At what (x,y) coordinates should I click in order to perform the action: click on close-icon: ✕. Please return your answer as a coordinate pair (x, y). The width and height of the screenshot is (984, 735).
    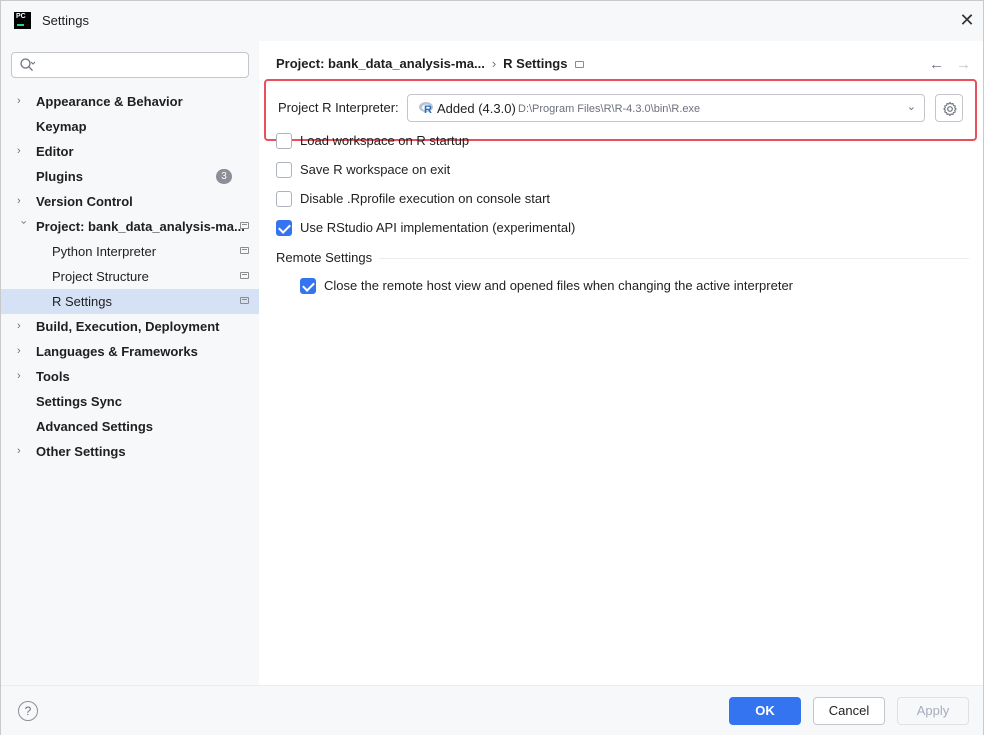
    Looking at the image, I should click on (967, 20).